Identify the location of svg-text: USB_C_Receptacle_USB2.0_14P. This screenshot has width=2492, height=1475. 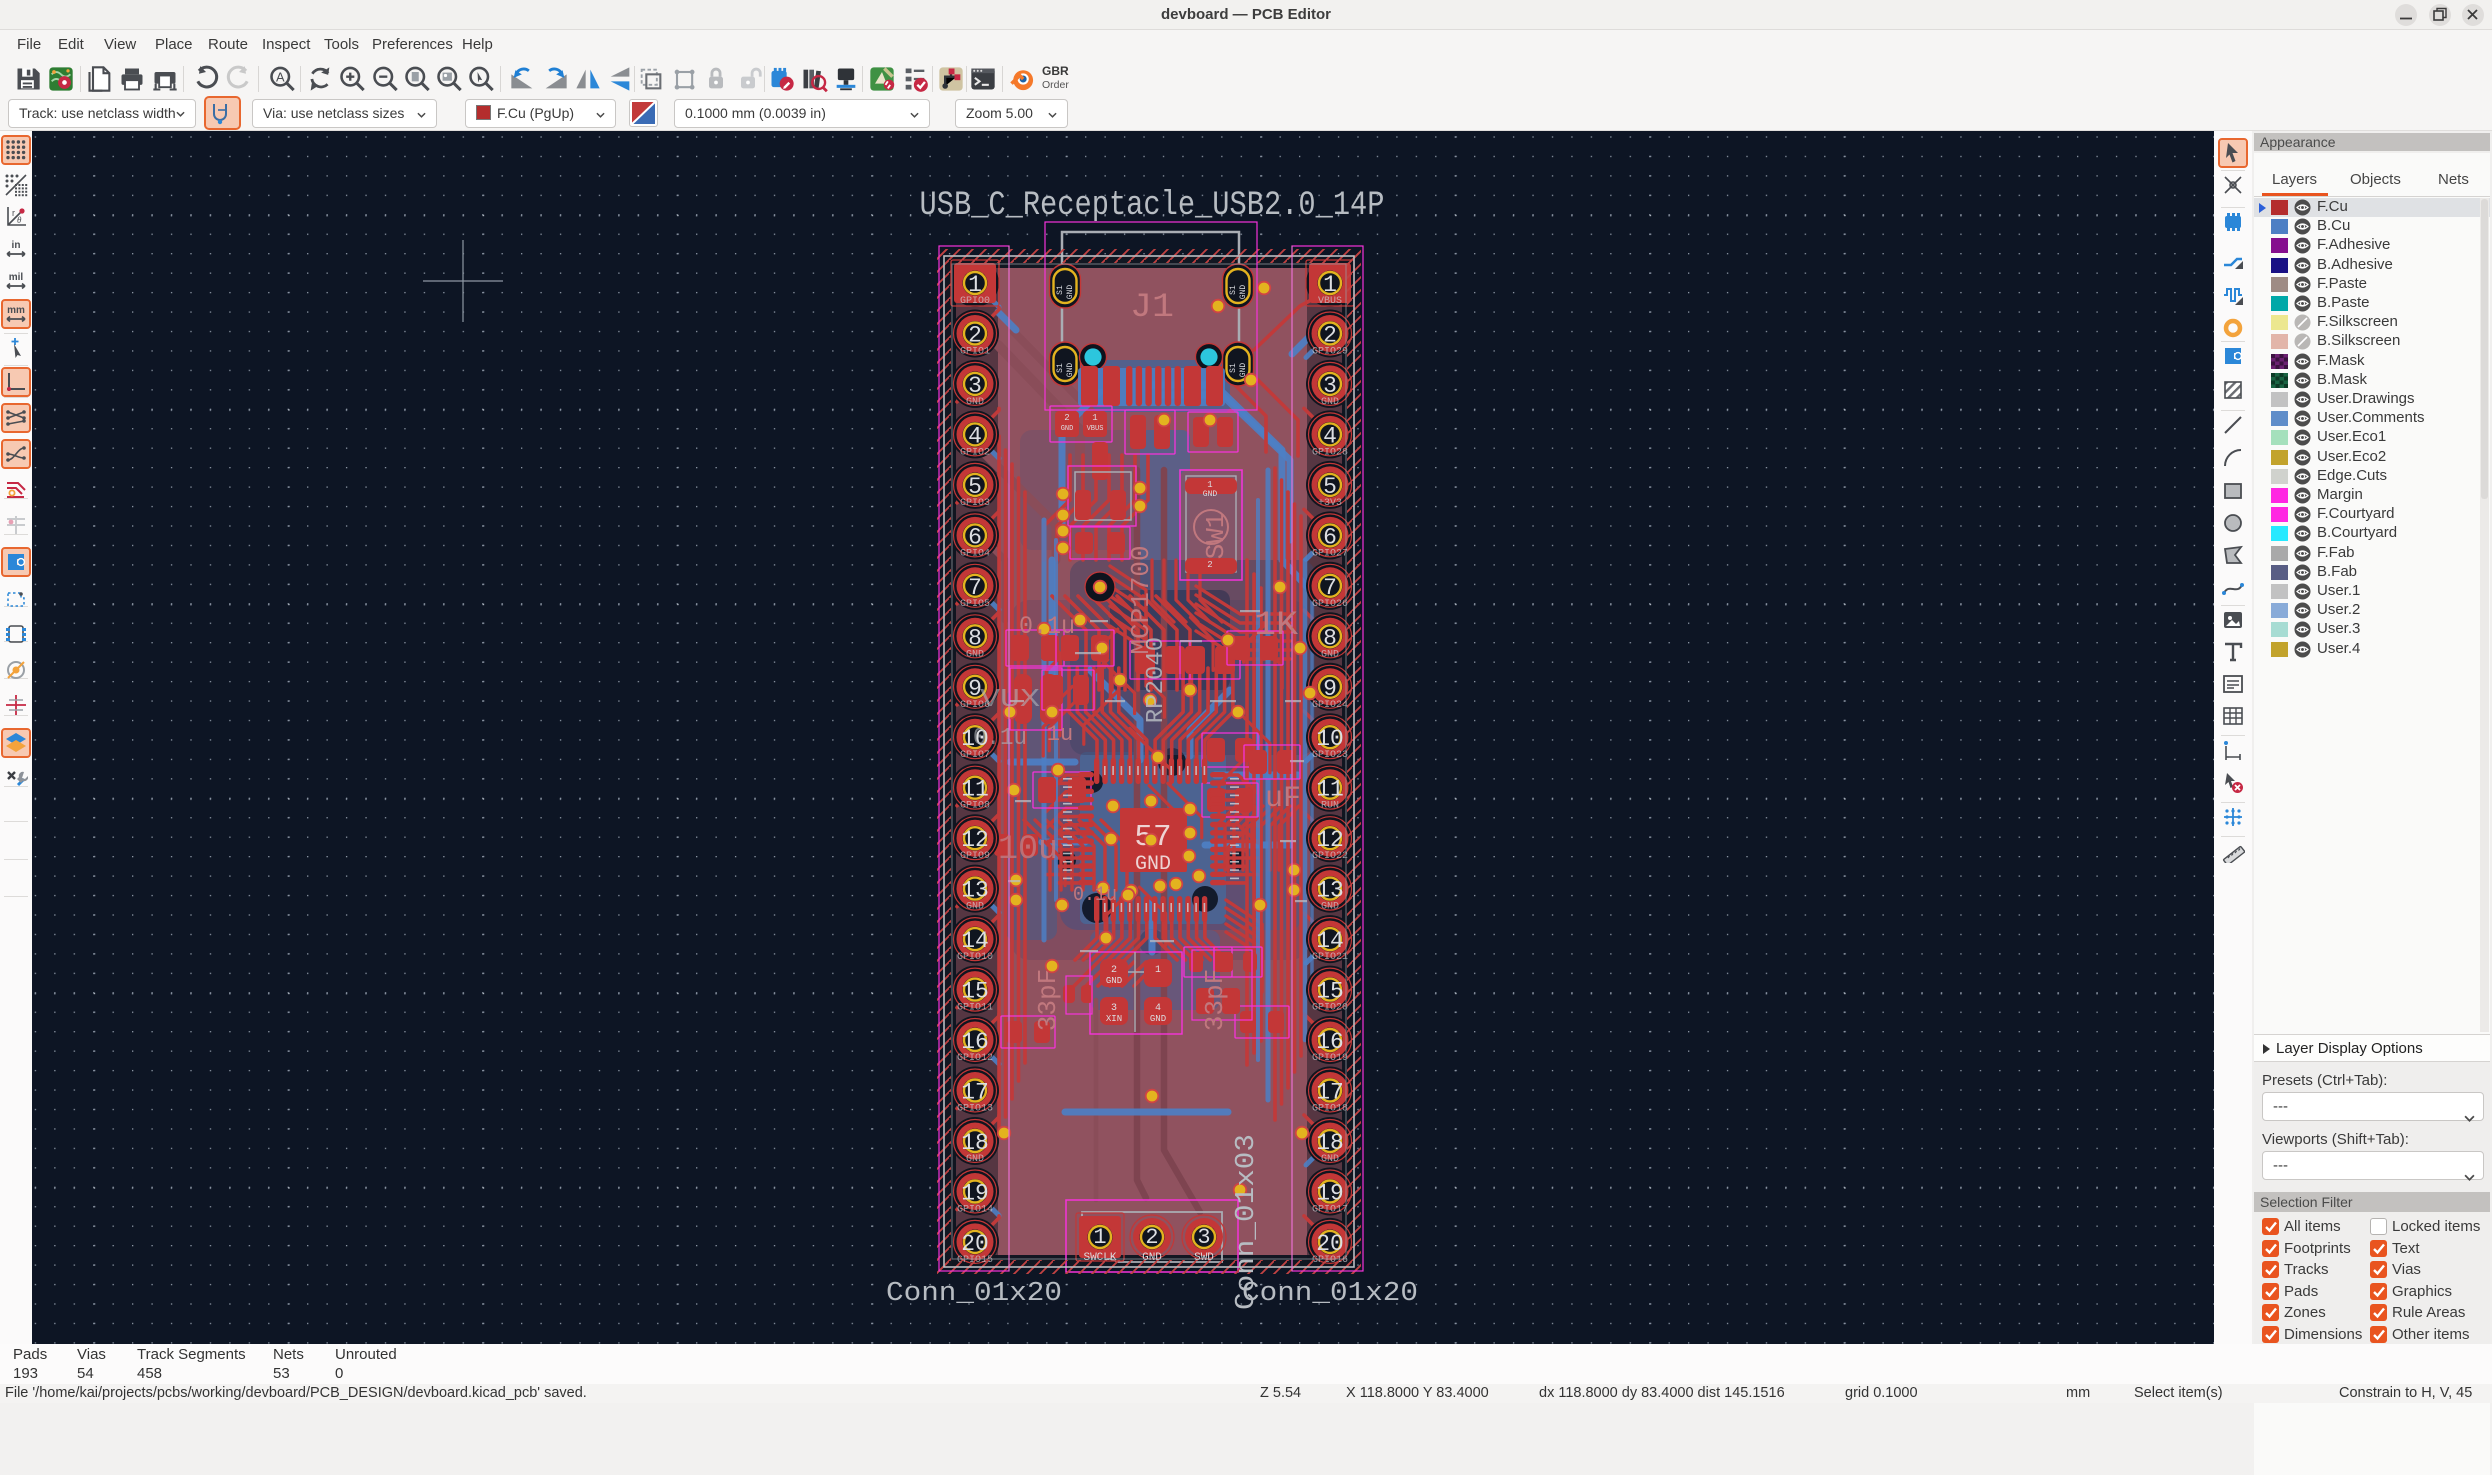
(1152, 206).